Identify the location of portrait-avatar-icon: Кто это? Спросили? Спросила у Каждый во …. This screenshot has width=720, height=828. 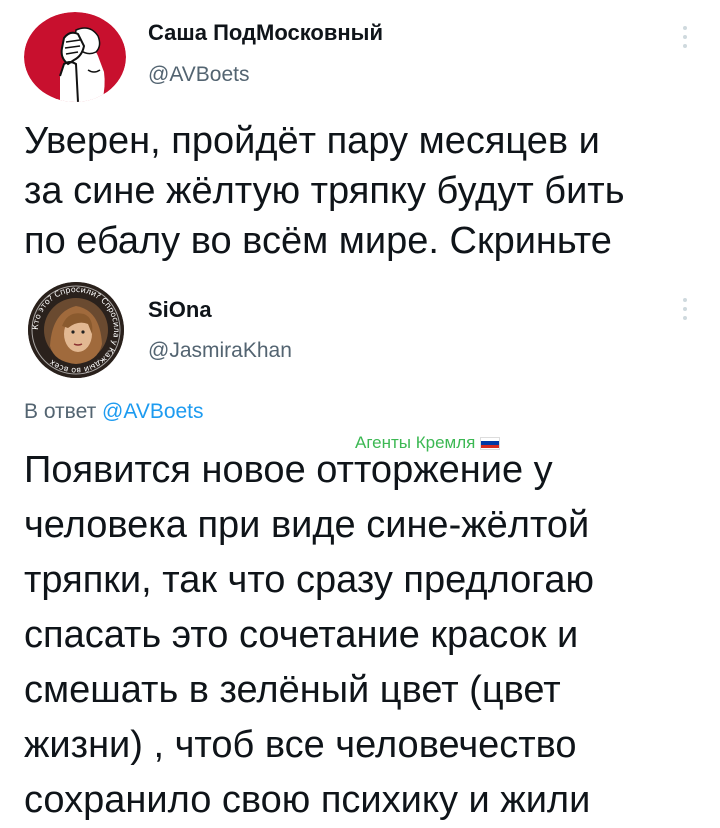
(76, 330).